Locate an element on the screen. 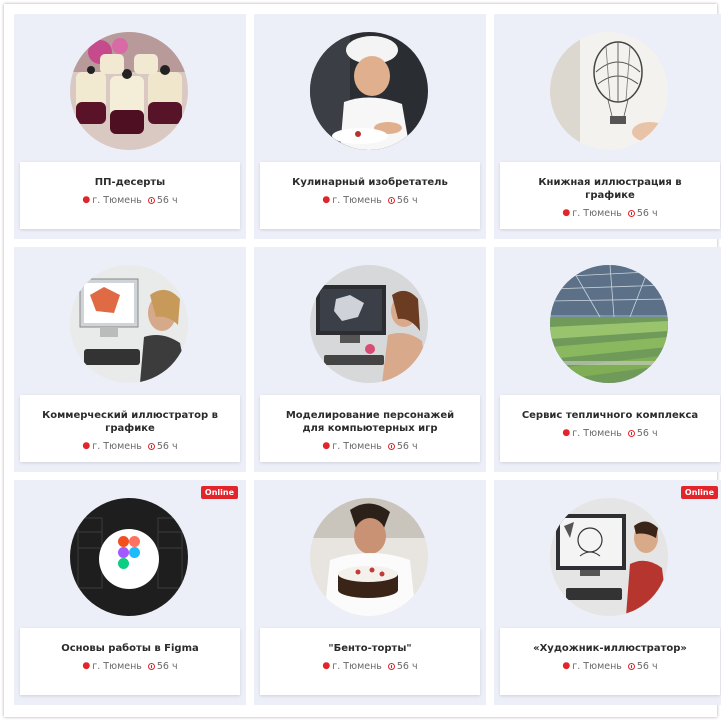 This screenshot has width=721, height=721. course-info: "Бенто-торты" ● г. Тюмень 56 ч is located at coordinates (370, 661).